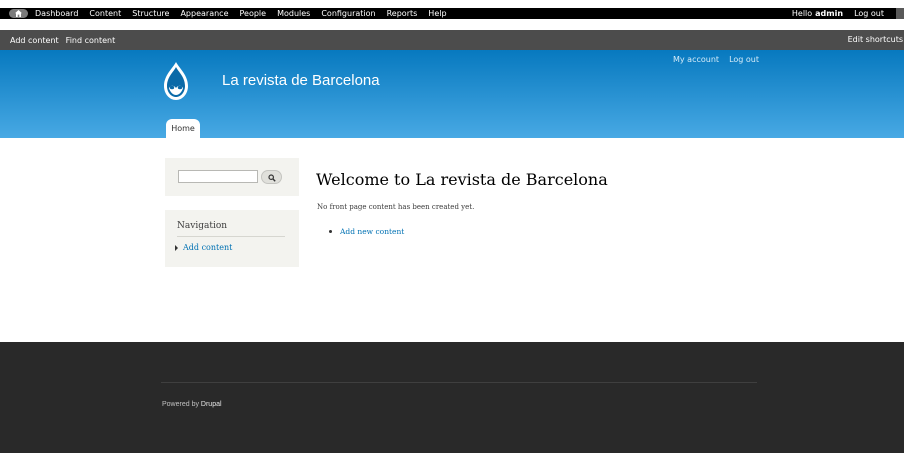 This screenshot has height=453, width=904. What do you see at coordinates (56, 13) in the screenshot?
I see `toolbar-item-dashboard: Dashboard` at bounding box center [56, 13].